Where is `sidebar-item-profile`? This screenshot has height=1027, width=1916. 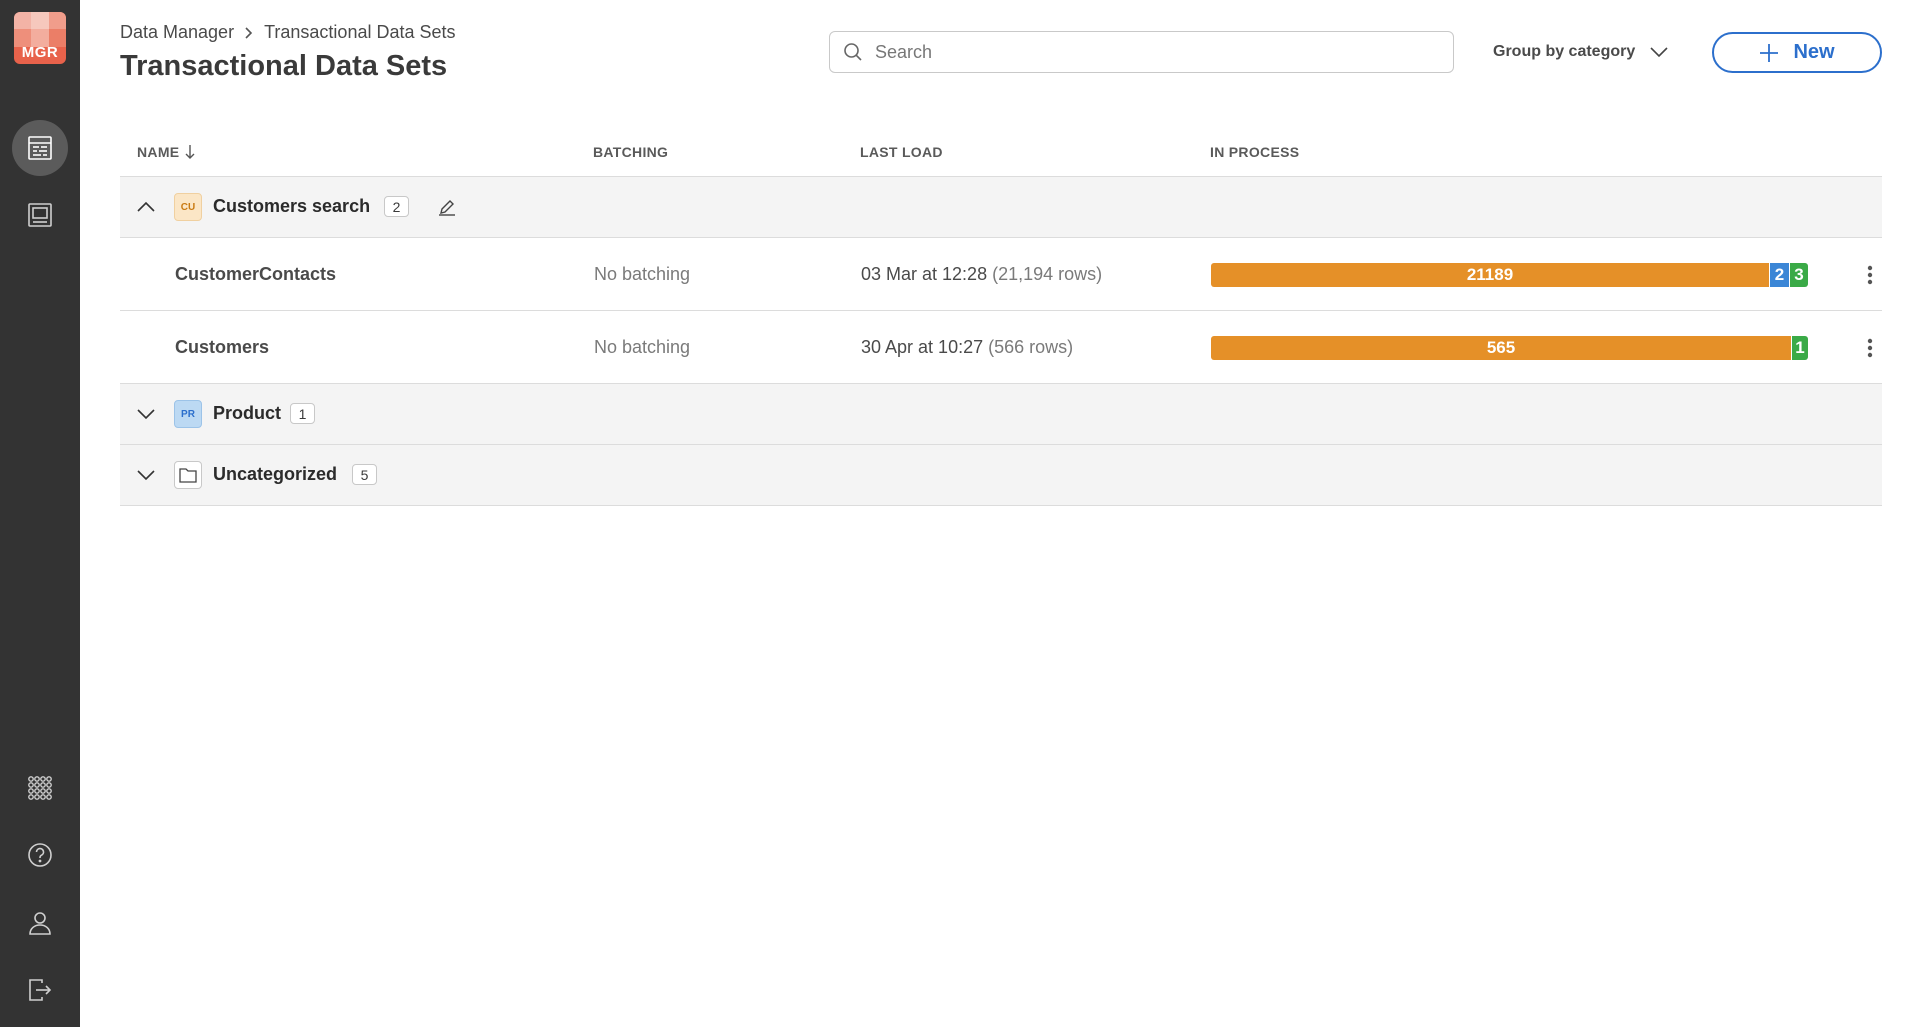
sidebar-item-profile is located at coordinates (40, 923).